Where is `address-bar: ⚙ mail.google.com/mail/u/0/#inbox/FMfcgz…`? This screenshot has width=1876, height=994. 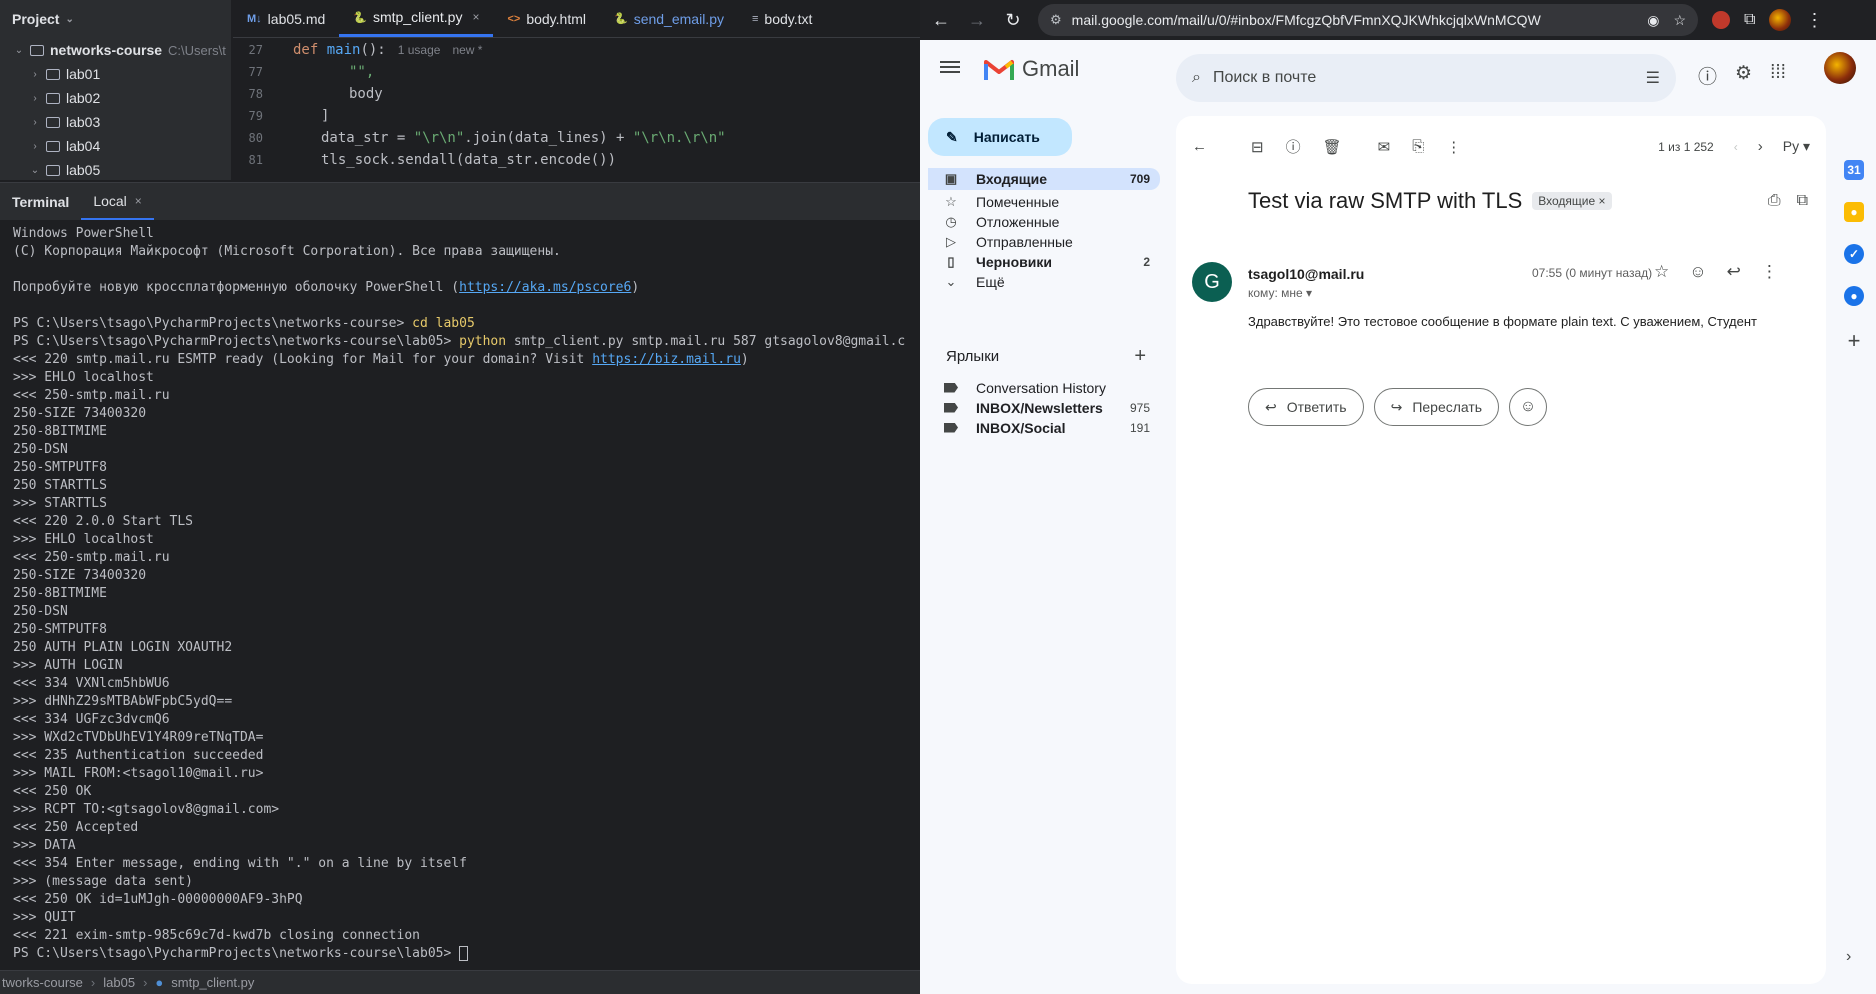 address-bar: ⚙ mail.google.com/mail/u/0/#inbox/FMfcgz… is located at coordinates (1368, 20).